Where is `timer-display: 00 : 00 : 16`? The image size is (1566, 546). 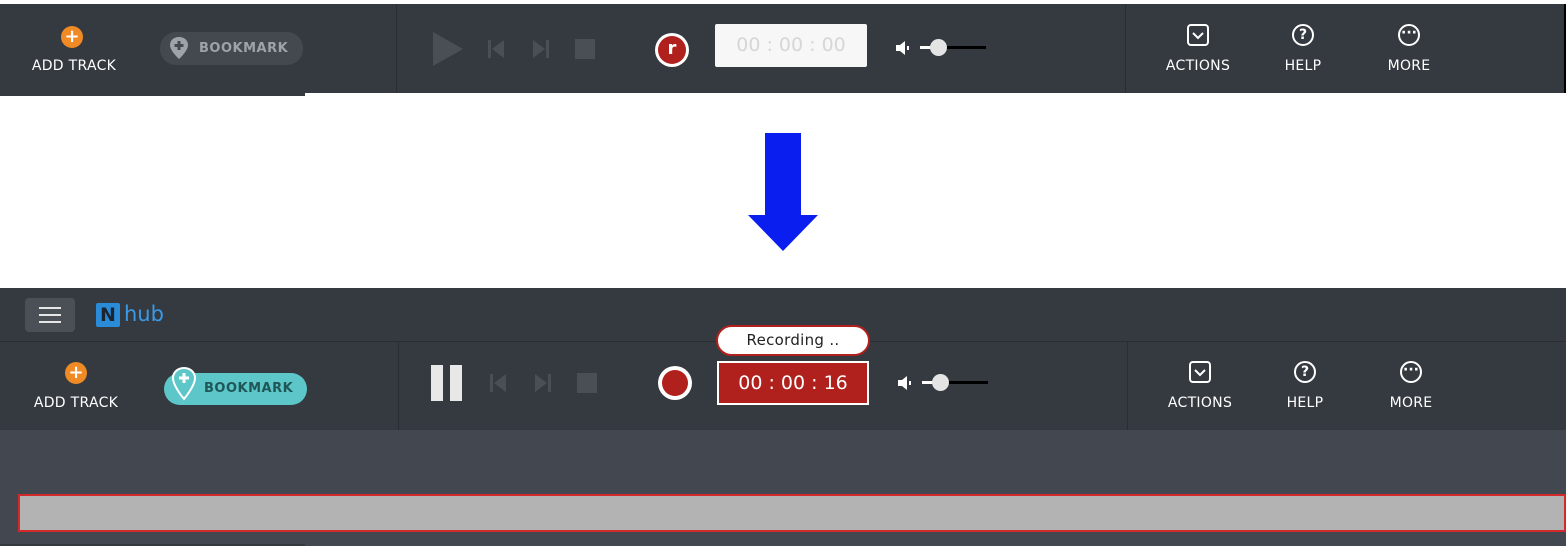
timer-display: 00 : 00 : 16 is located at coordinates (793, 383).